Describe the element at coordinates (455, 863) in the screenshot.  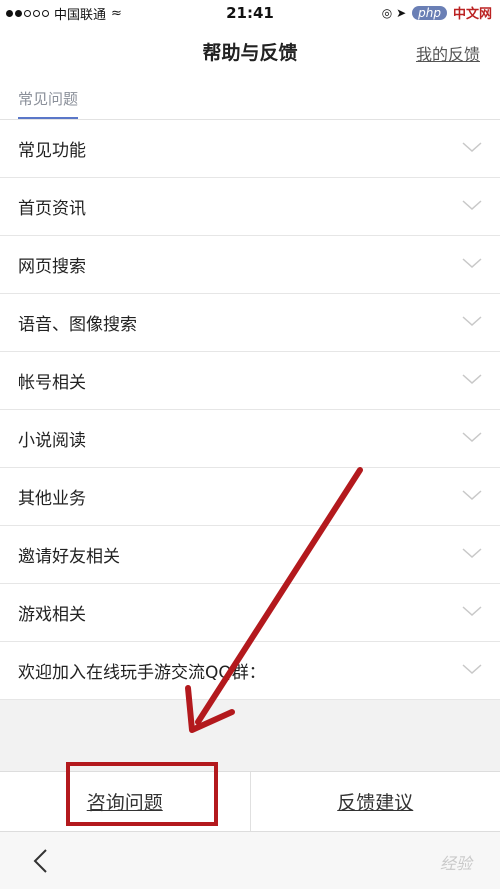
I see `watermark-text: 经验` at that location.